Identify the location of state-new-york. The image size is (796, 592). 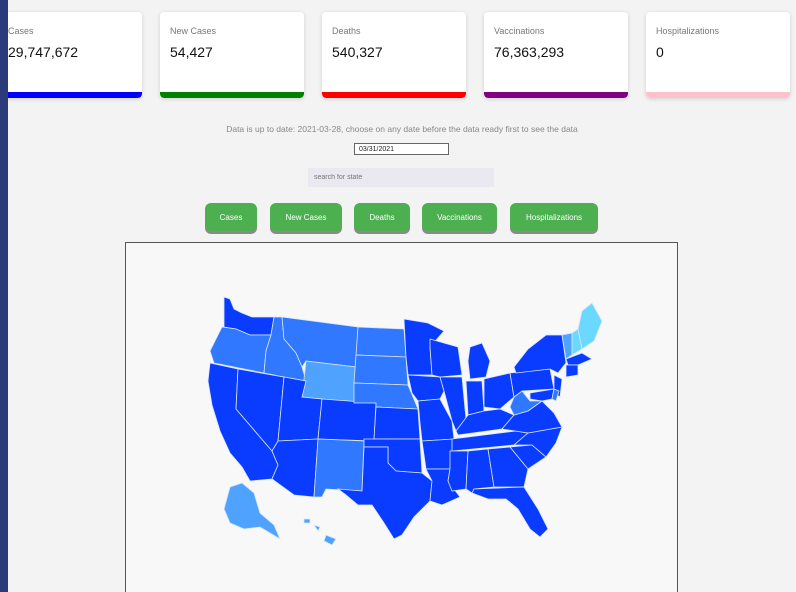
(540, 354).